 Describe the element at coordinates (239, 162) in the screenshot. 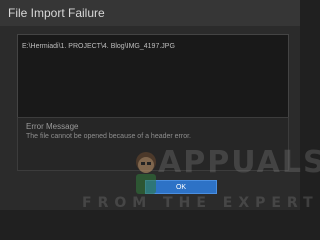

I see `watermark-brand: APPUALS` at that location.